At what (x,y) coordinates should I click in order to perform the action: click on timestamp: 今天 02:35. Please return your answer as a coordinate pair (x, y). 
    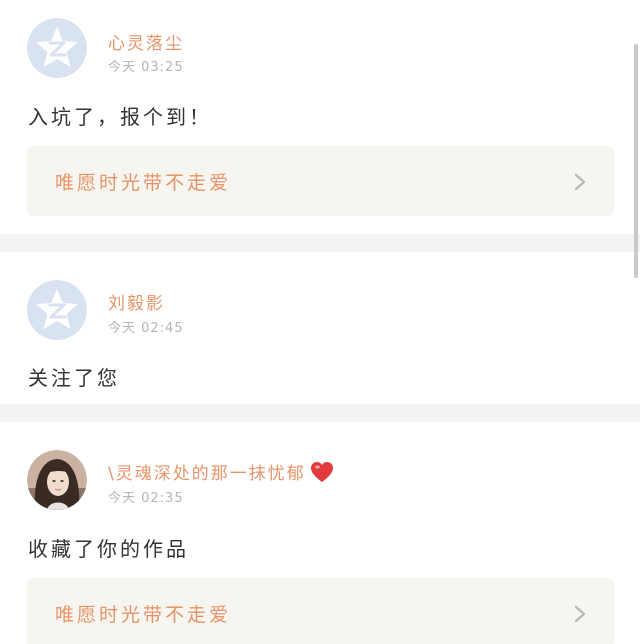
    Looking at the image, I should click on (146, 498).